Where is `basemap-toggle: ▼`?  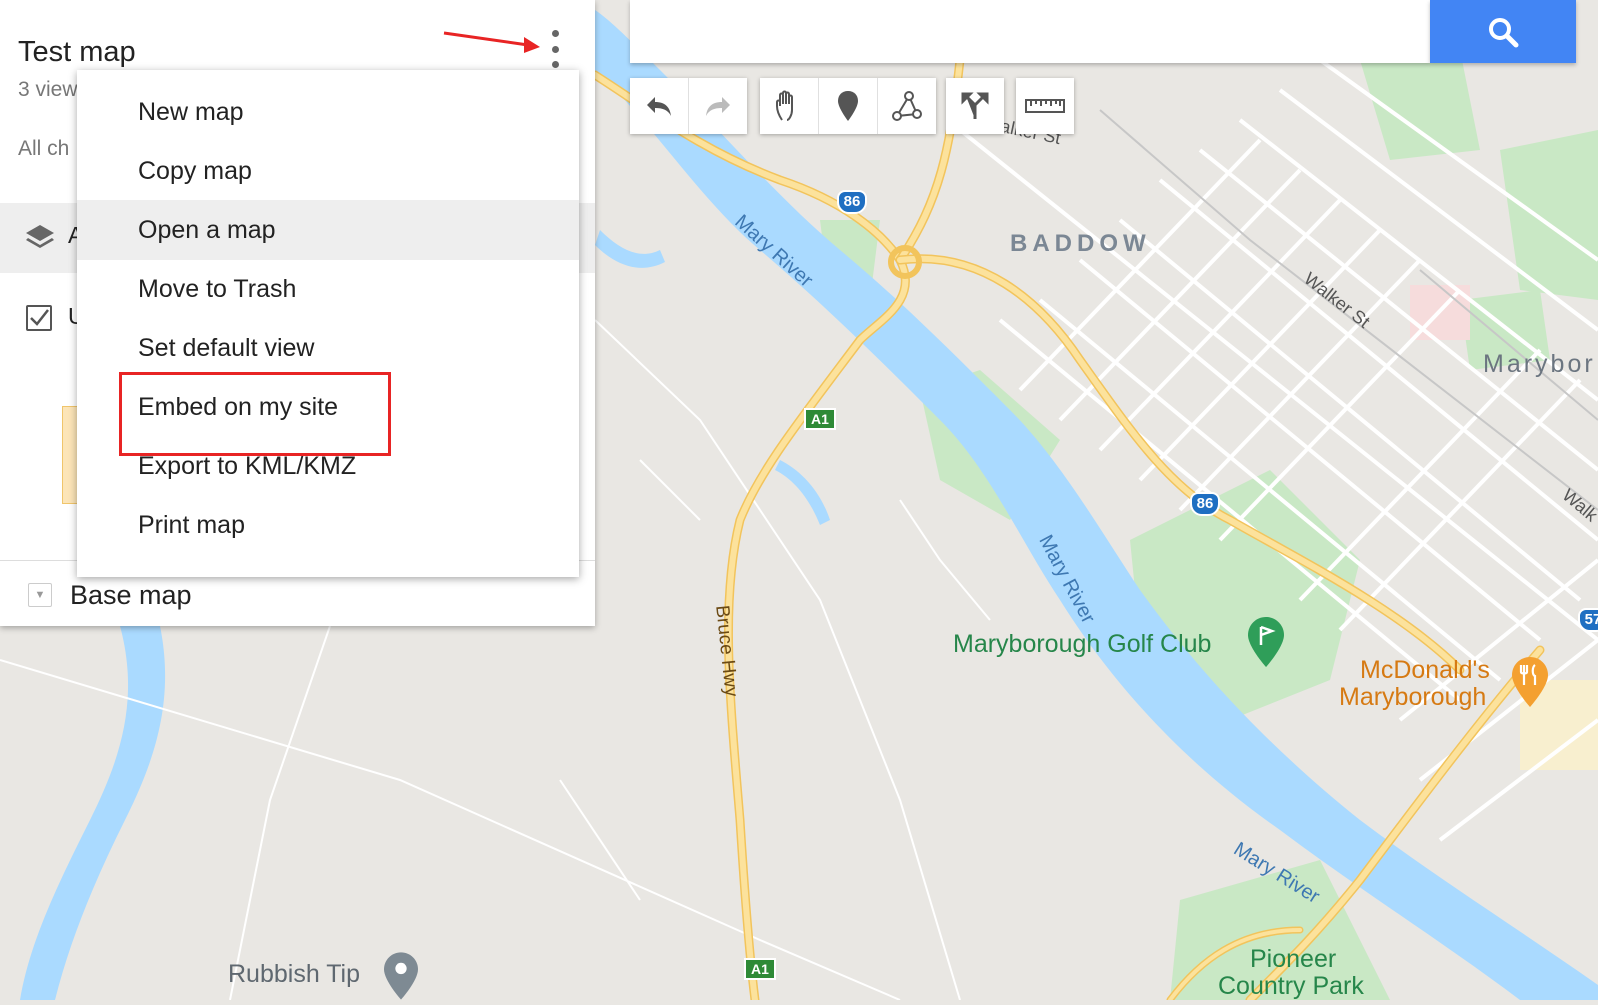
basemap-toggle: ▼ is located at coordinates (40, 595).